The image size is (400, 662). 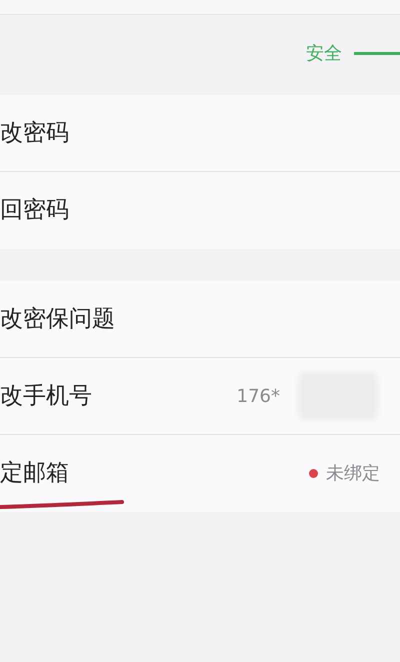 I want to click on phone-number: 176*, so click(x=258, y=396).